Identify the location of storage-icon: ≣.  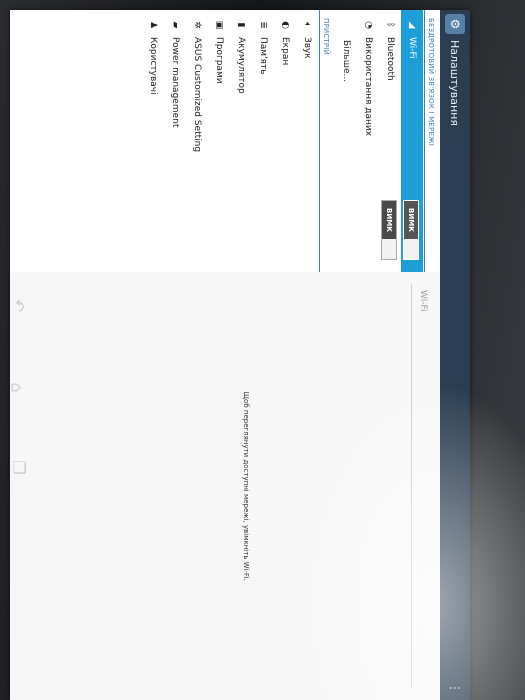
(263, 25).